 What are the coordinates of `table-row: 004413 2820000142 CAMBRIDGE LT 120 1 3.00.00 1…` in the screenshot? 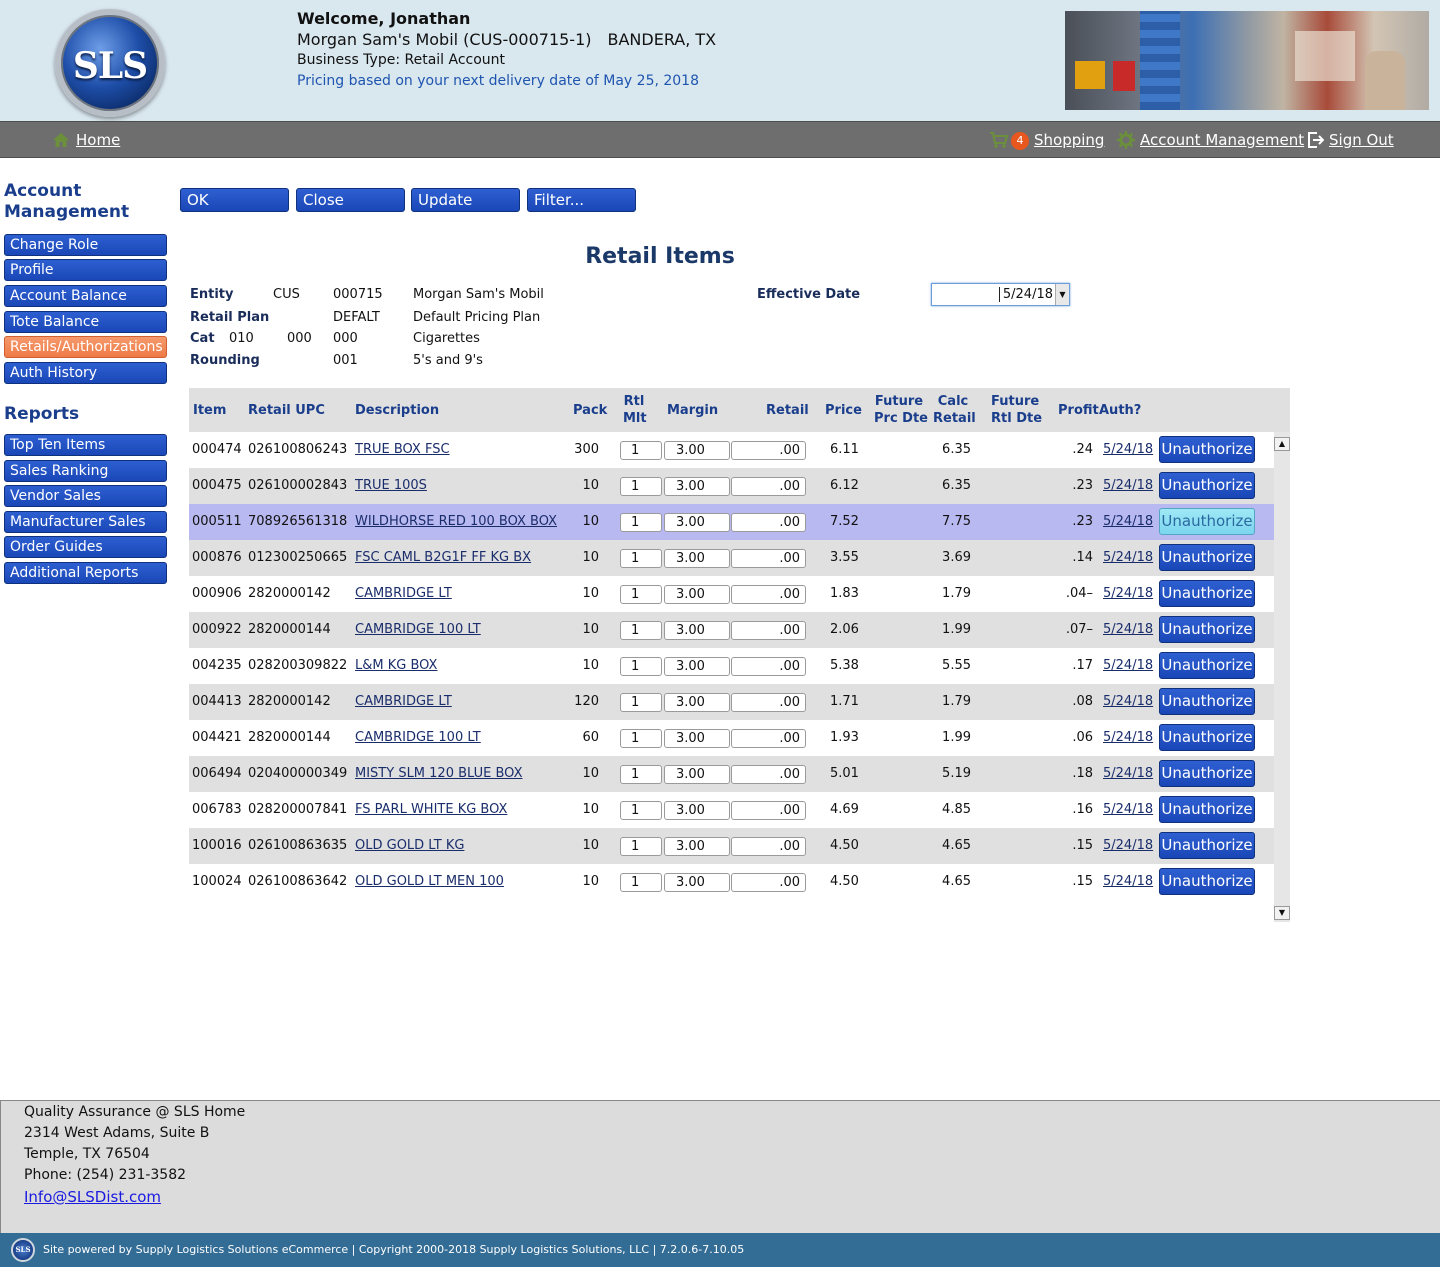 It's located at (731, 702).